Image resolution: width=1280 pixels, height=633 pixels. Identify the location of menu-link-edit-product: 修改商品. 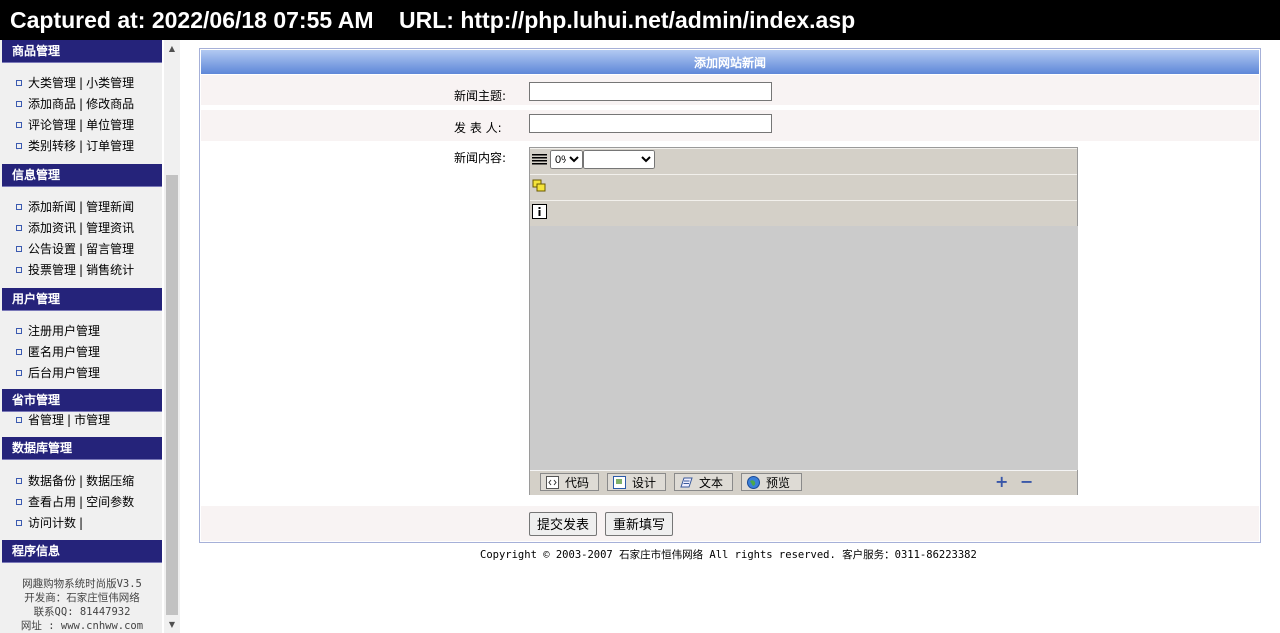
(110, 104).